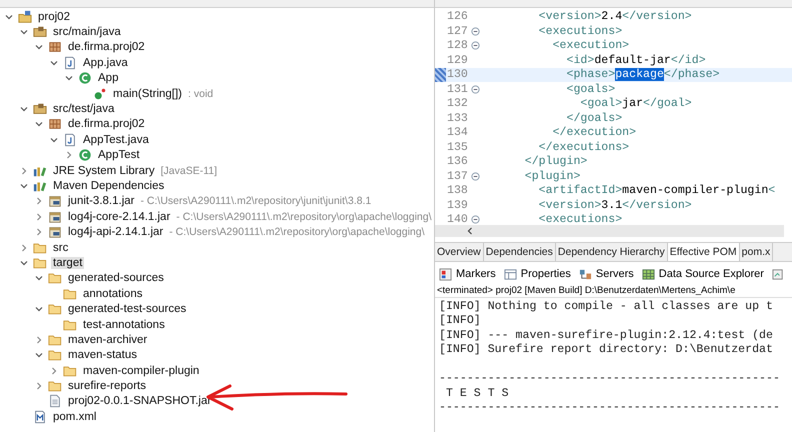 The width and height of the screenshot is (792, 432). I want to click on tree-item: AppTest.java, so click(116, 140).